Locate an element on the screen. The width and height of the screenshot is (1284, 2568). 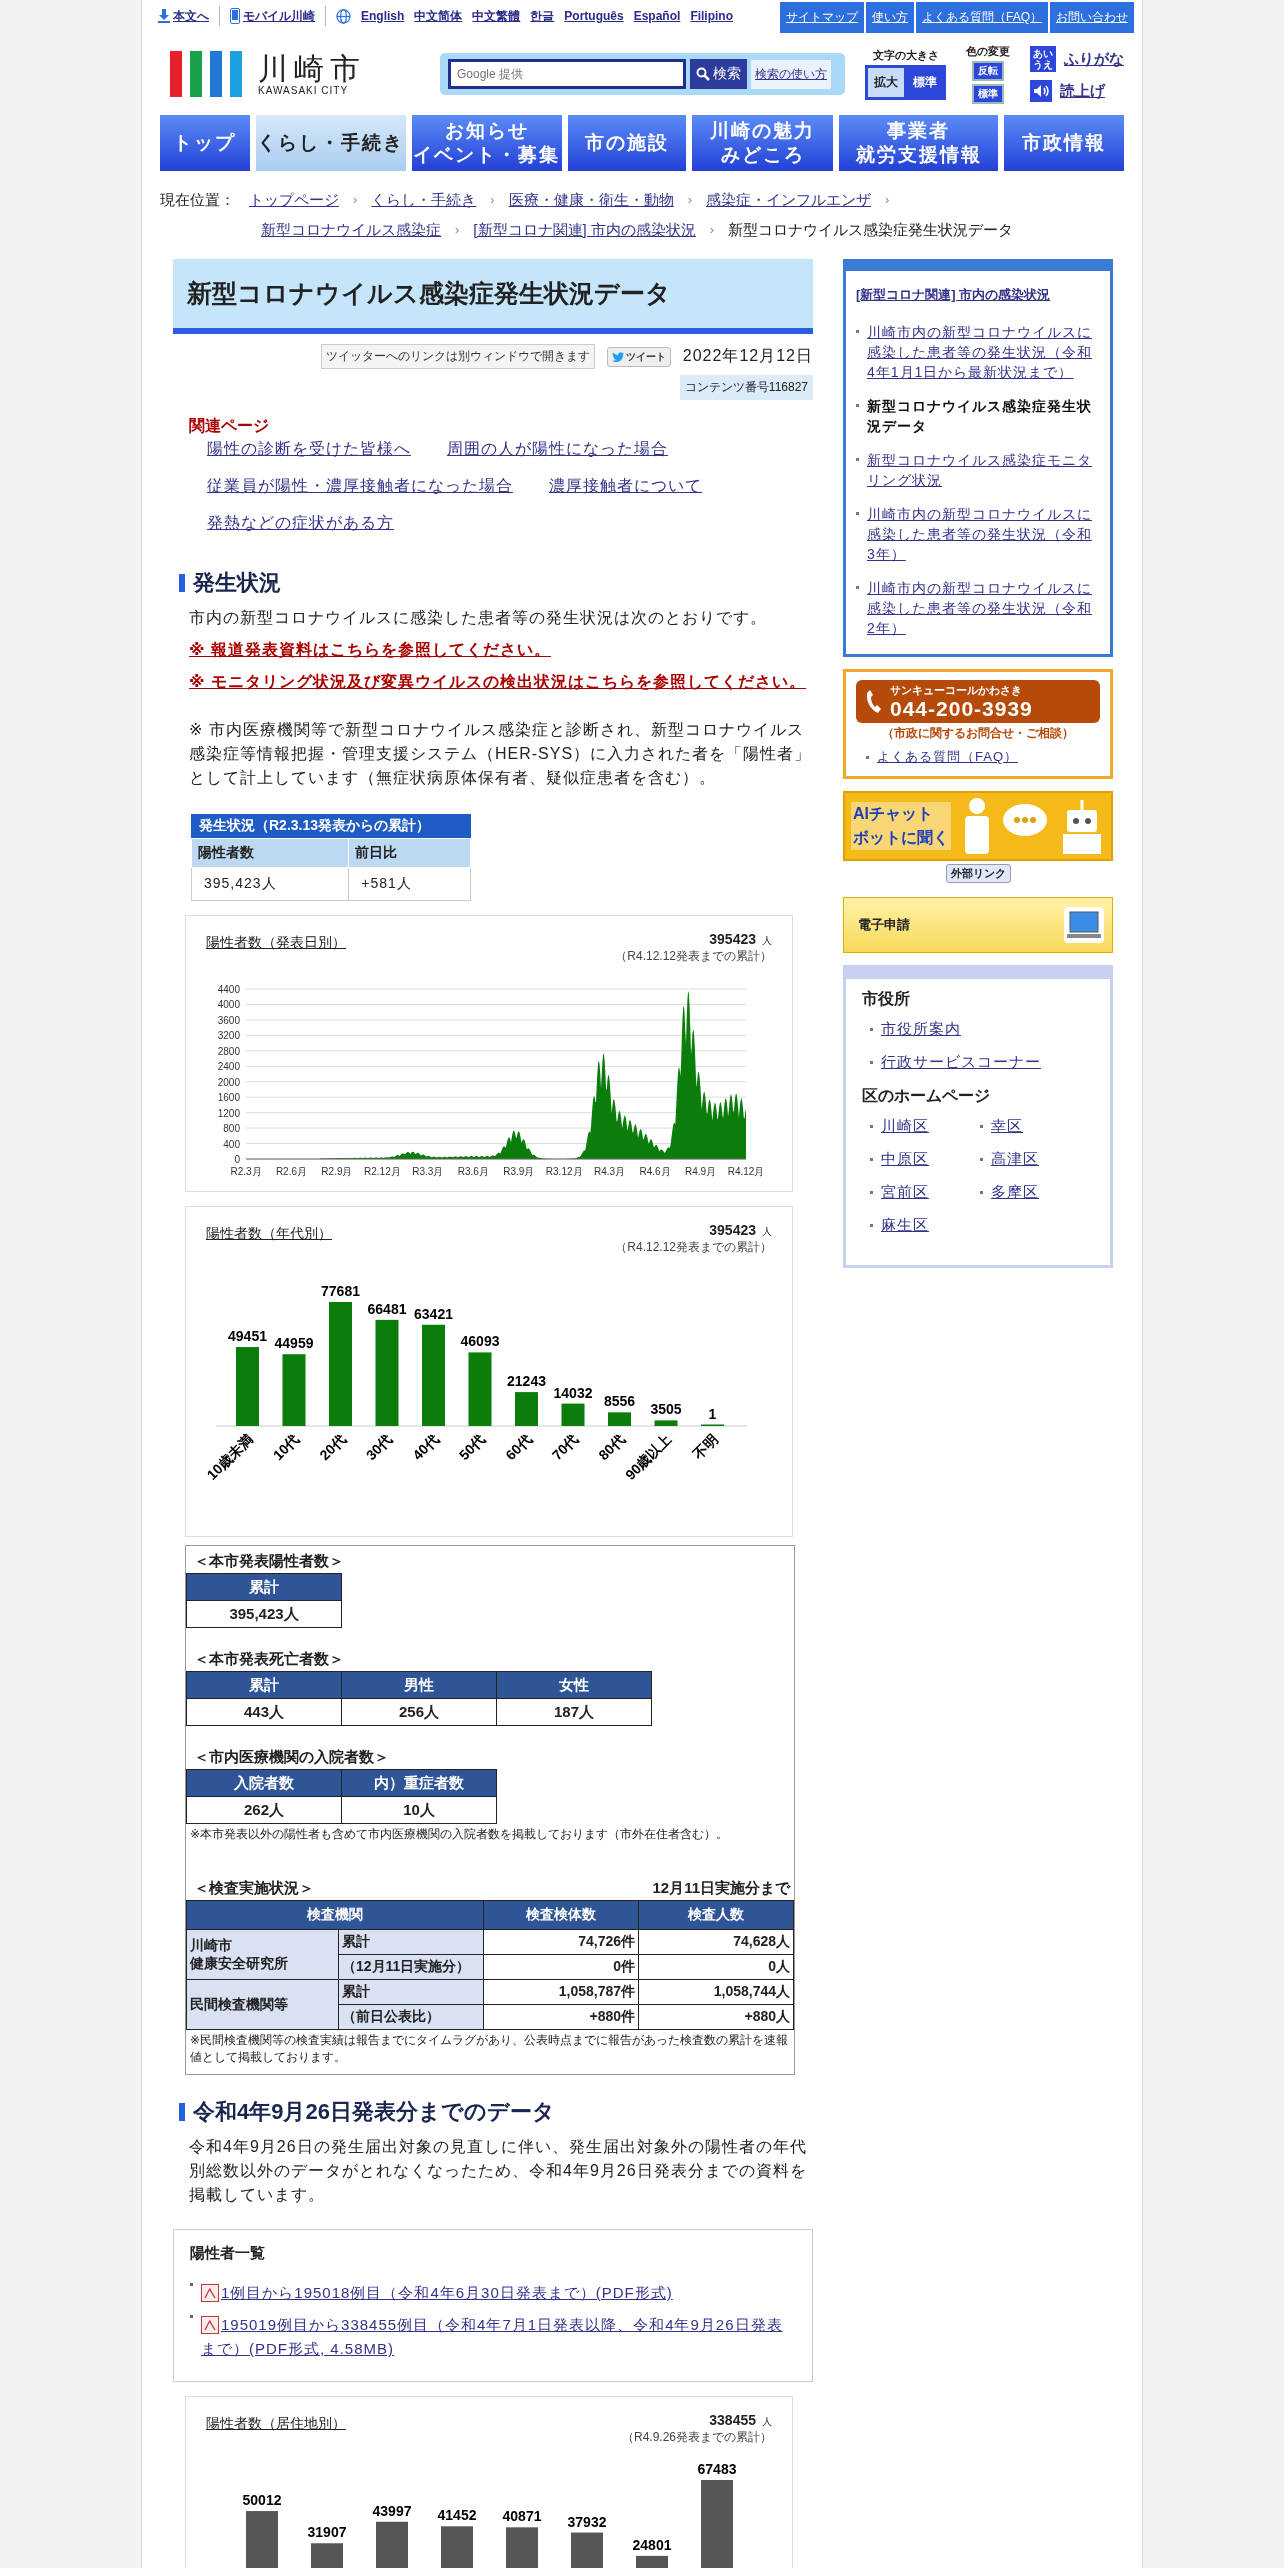
breadcrumb-link: 新型コロナウイルス感染症 is located at coordinates (351, 230).